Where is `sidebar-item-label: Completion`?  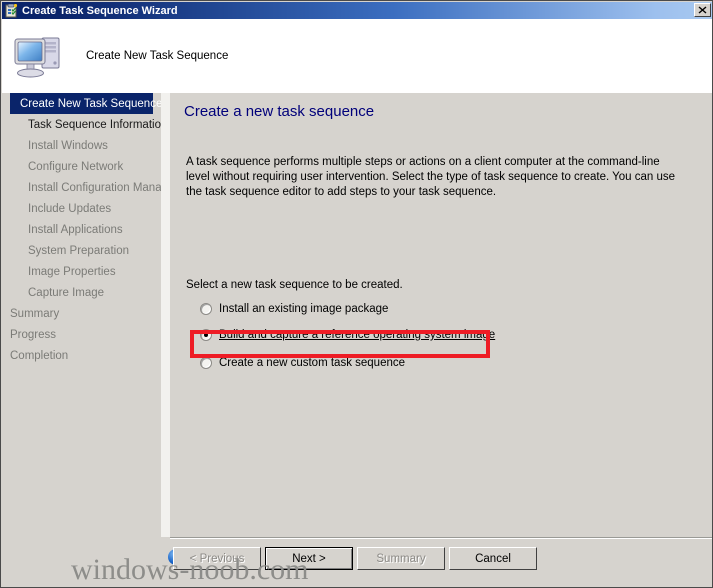 sidebar-item-label: Completion is located at coordinates (39, 355).